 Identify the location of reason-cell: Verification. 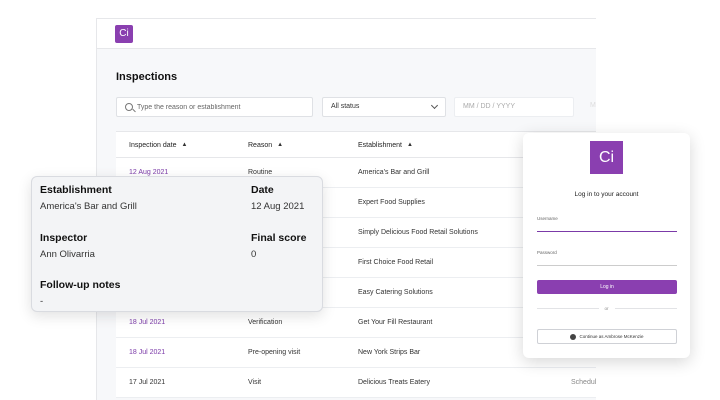
(265, 322).